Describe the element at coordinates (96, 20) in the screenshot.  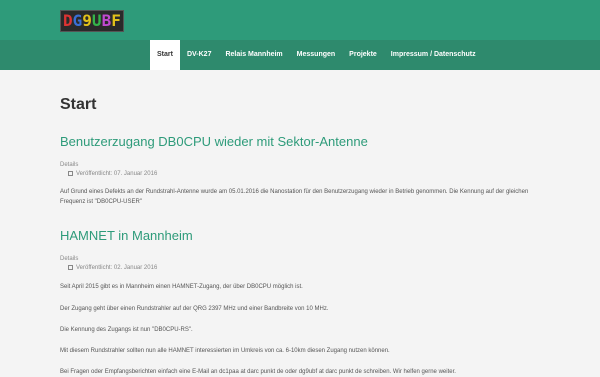
I see `logo-letter: U` at that location.